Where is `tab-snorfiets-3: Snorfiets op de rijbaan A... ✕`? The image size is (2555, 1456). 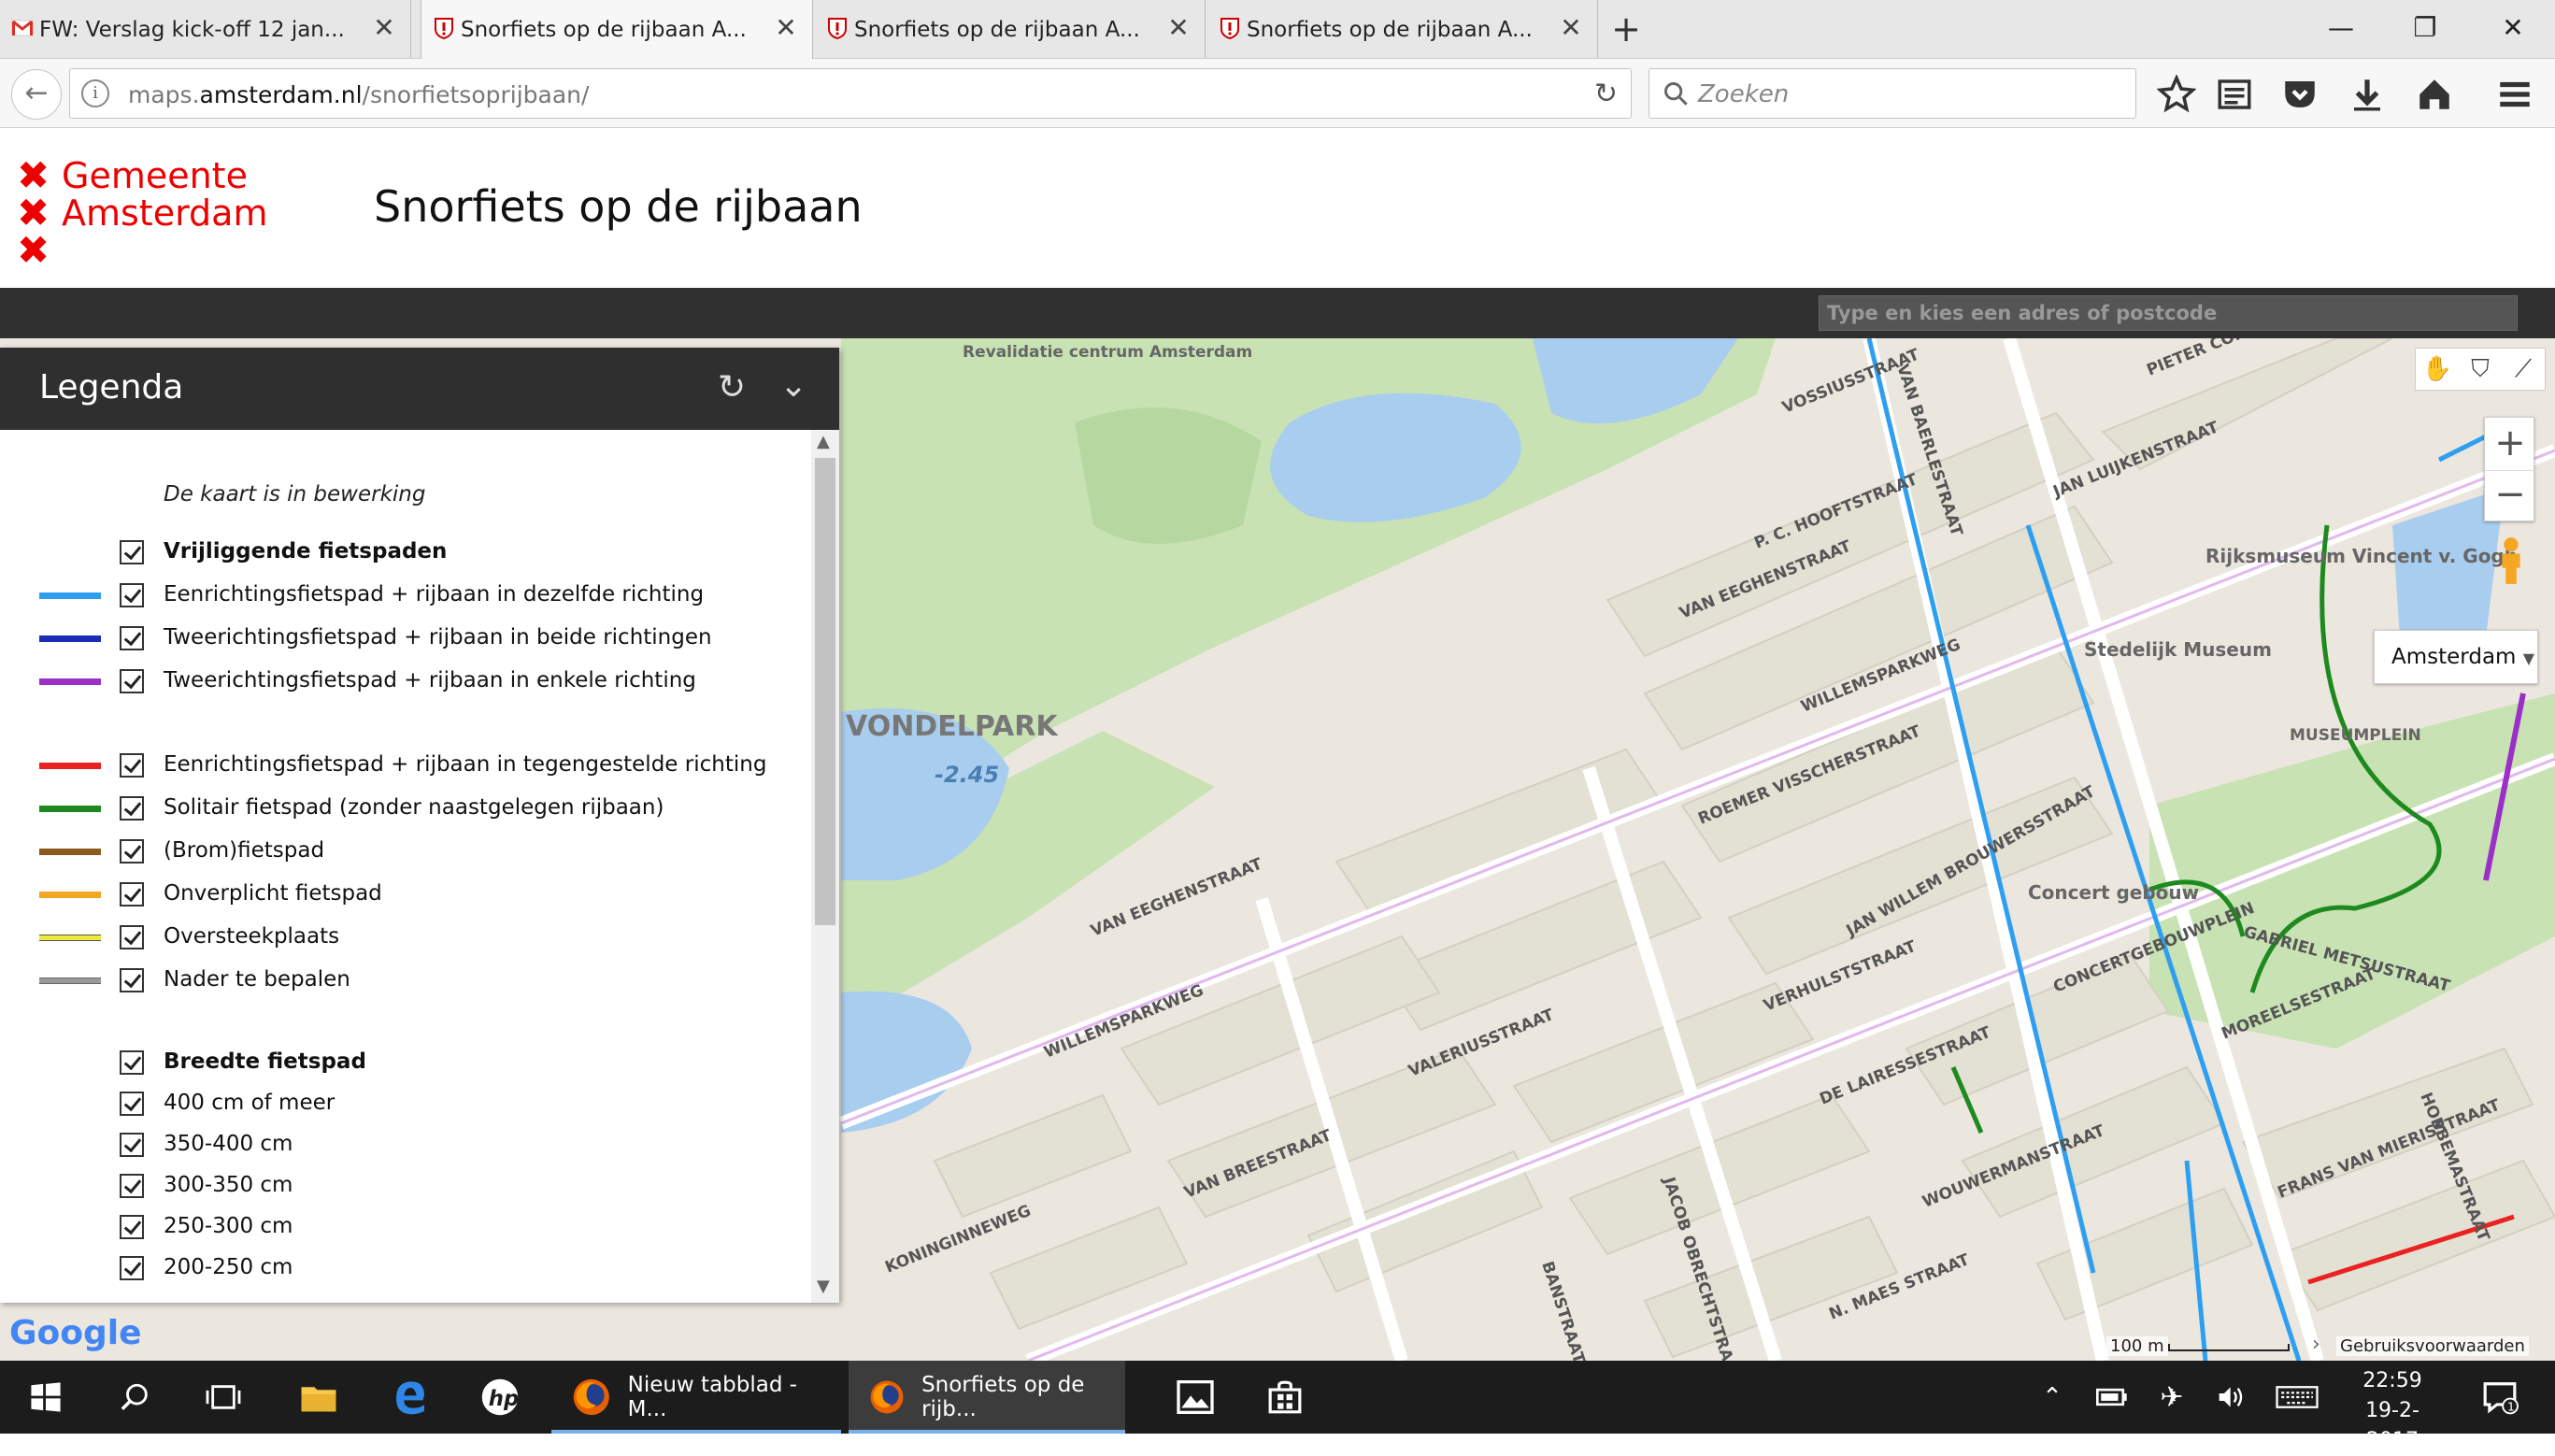
tab-snorfiets-3: Snorfiets op de rijbaan A... ✕ is located at coordinates (1402, 29).